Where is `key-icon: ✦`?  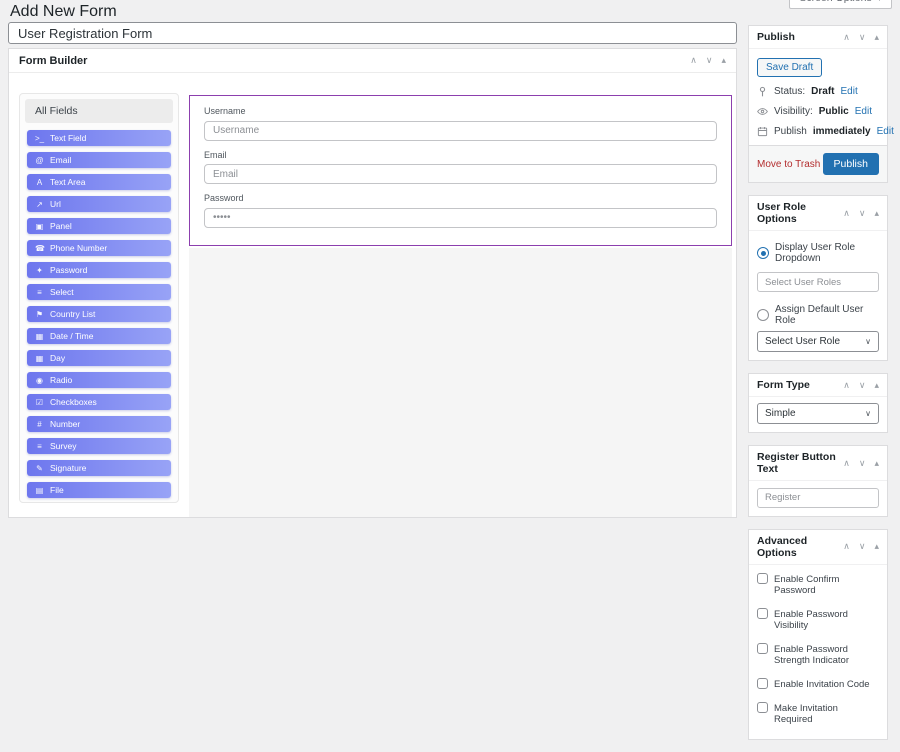 key-icon: ✦ is located at coordinates (39, 270).